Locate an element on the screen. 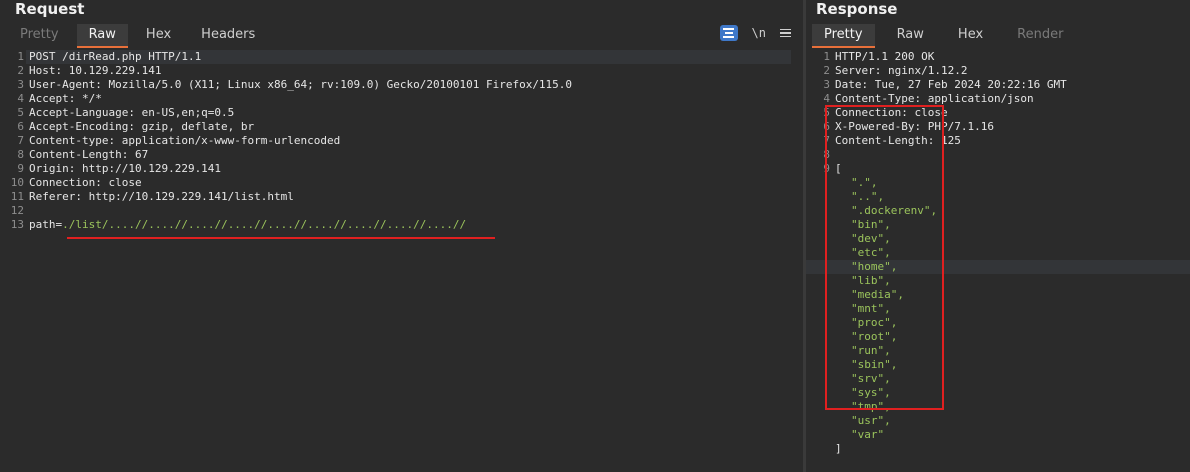  line-code: Content-Length: 67 is located at coordinates (88, 155).